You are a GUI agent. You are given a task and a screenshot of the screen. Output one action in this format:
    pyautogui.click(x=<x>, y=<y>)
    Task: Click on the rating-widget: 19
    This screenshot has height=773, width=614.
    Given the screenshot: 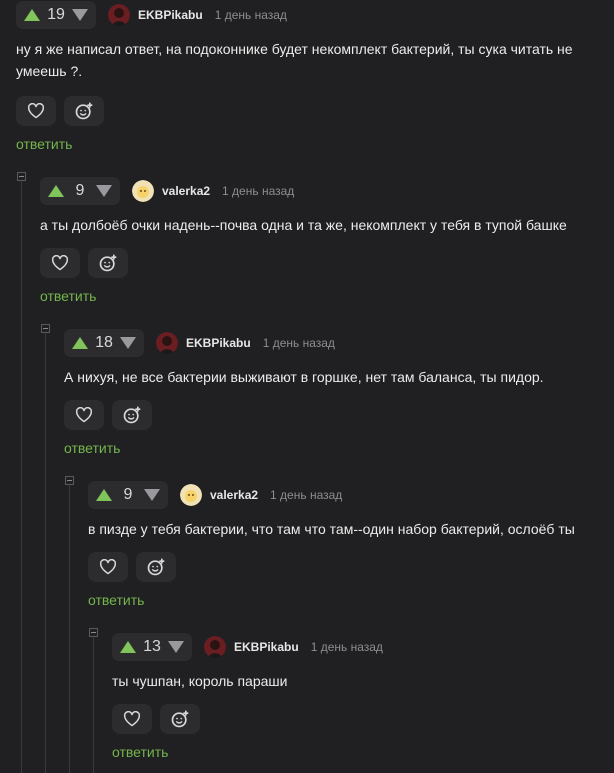 What is the action you would take?
    pyautogui.click(x=56, y=15)
    